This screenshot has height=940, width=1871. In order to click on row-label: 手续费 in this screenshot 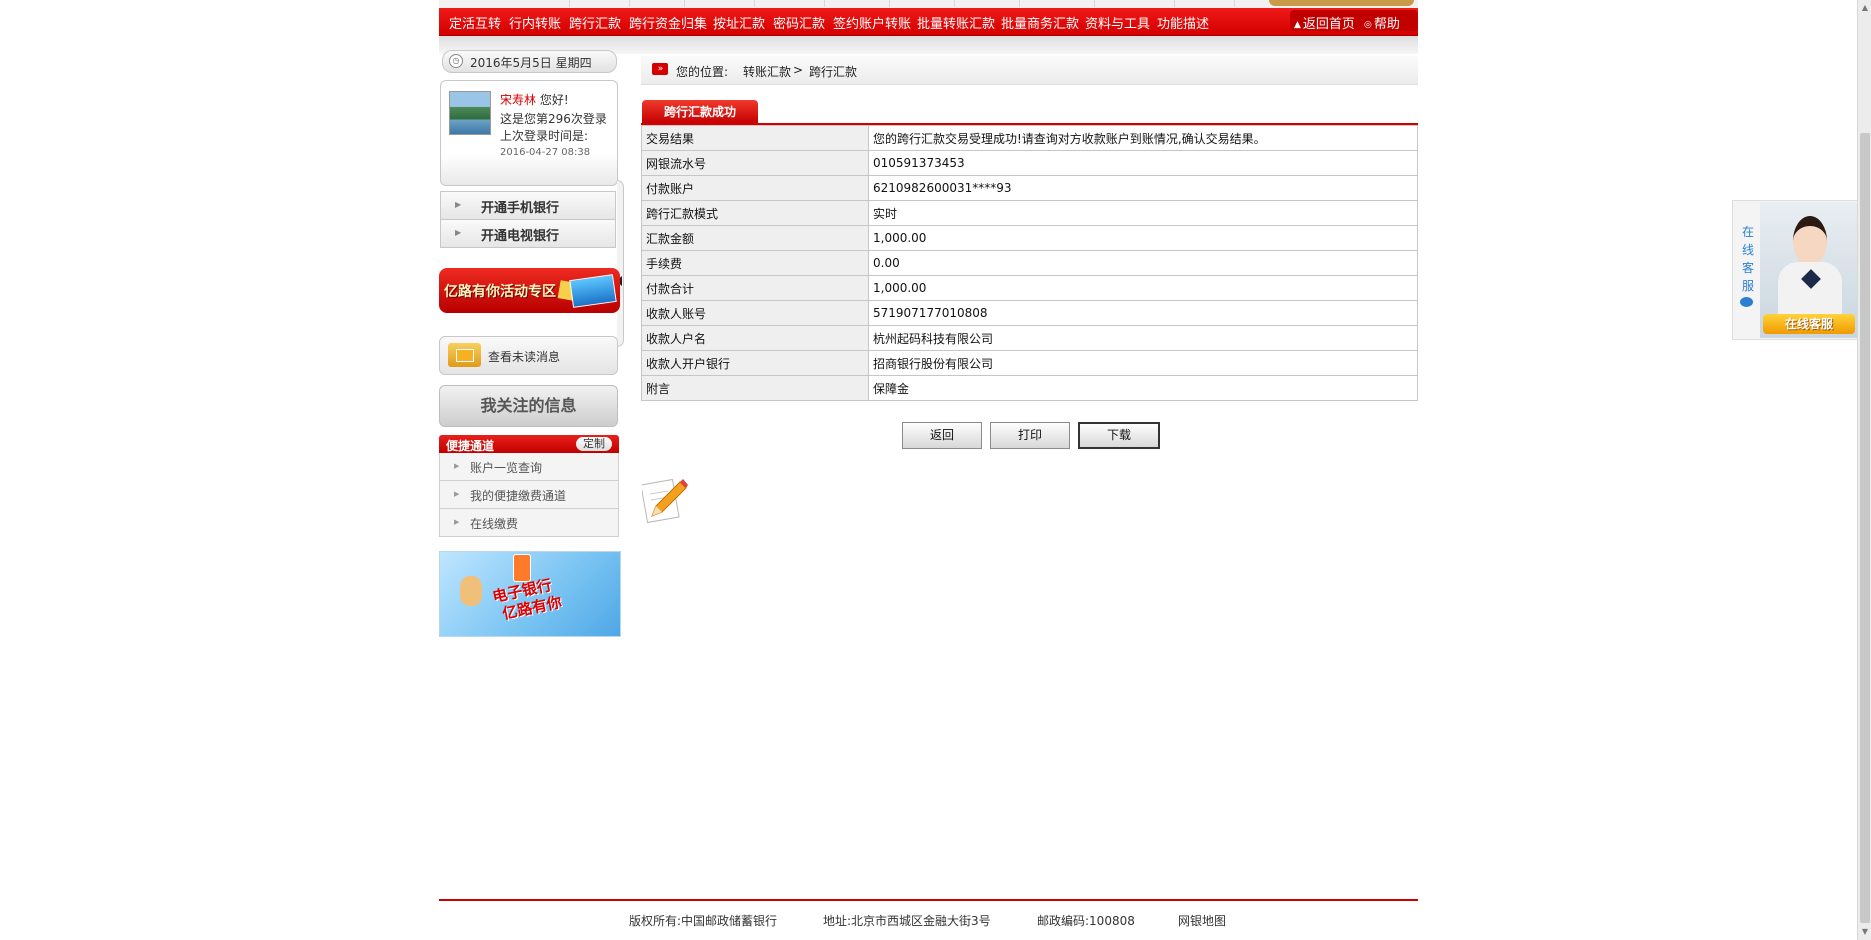, I will do `click(755, 263)`.